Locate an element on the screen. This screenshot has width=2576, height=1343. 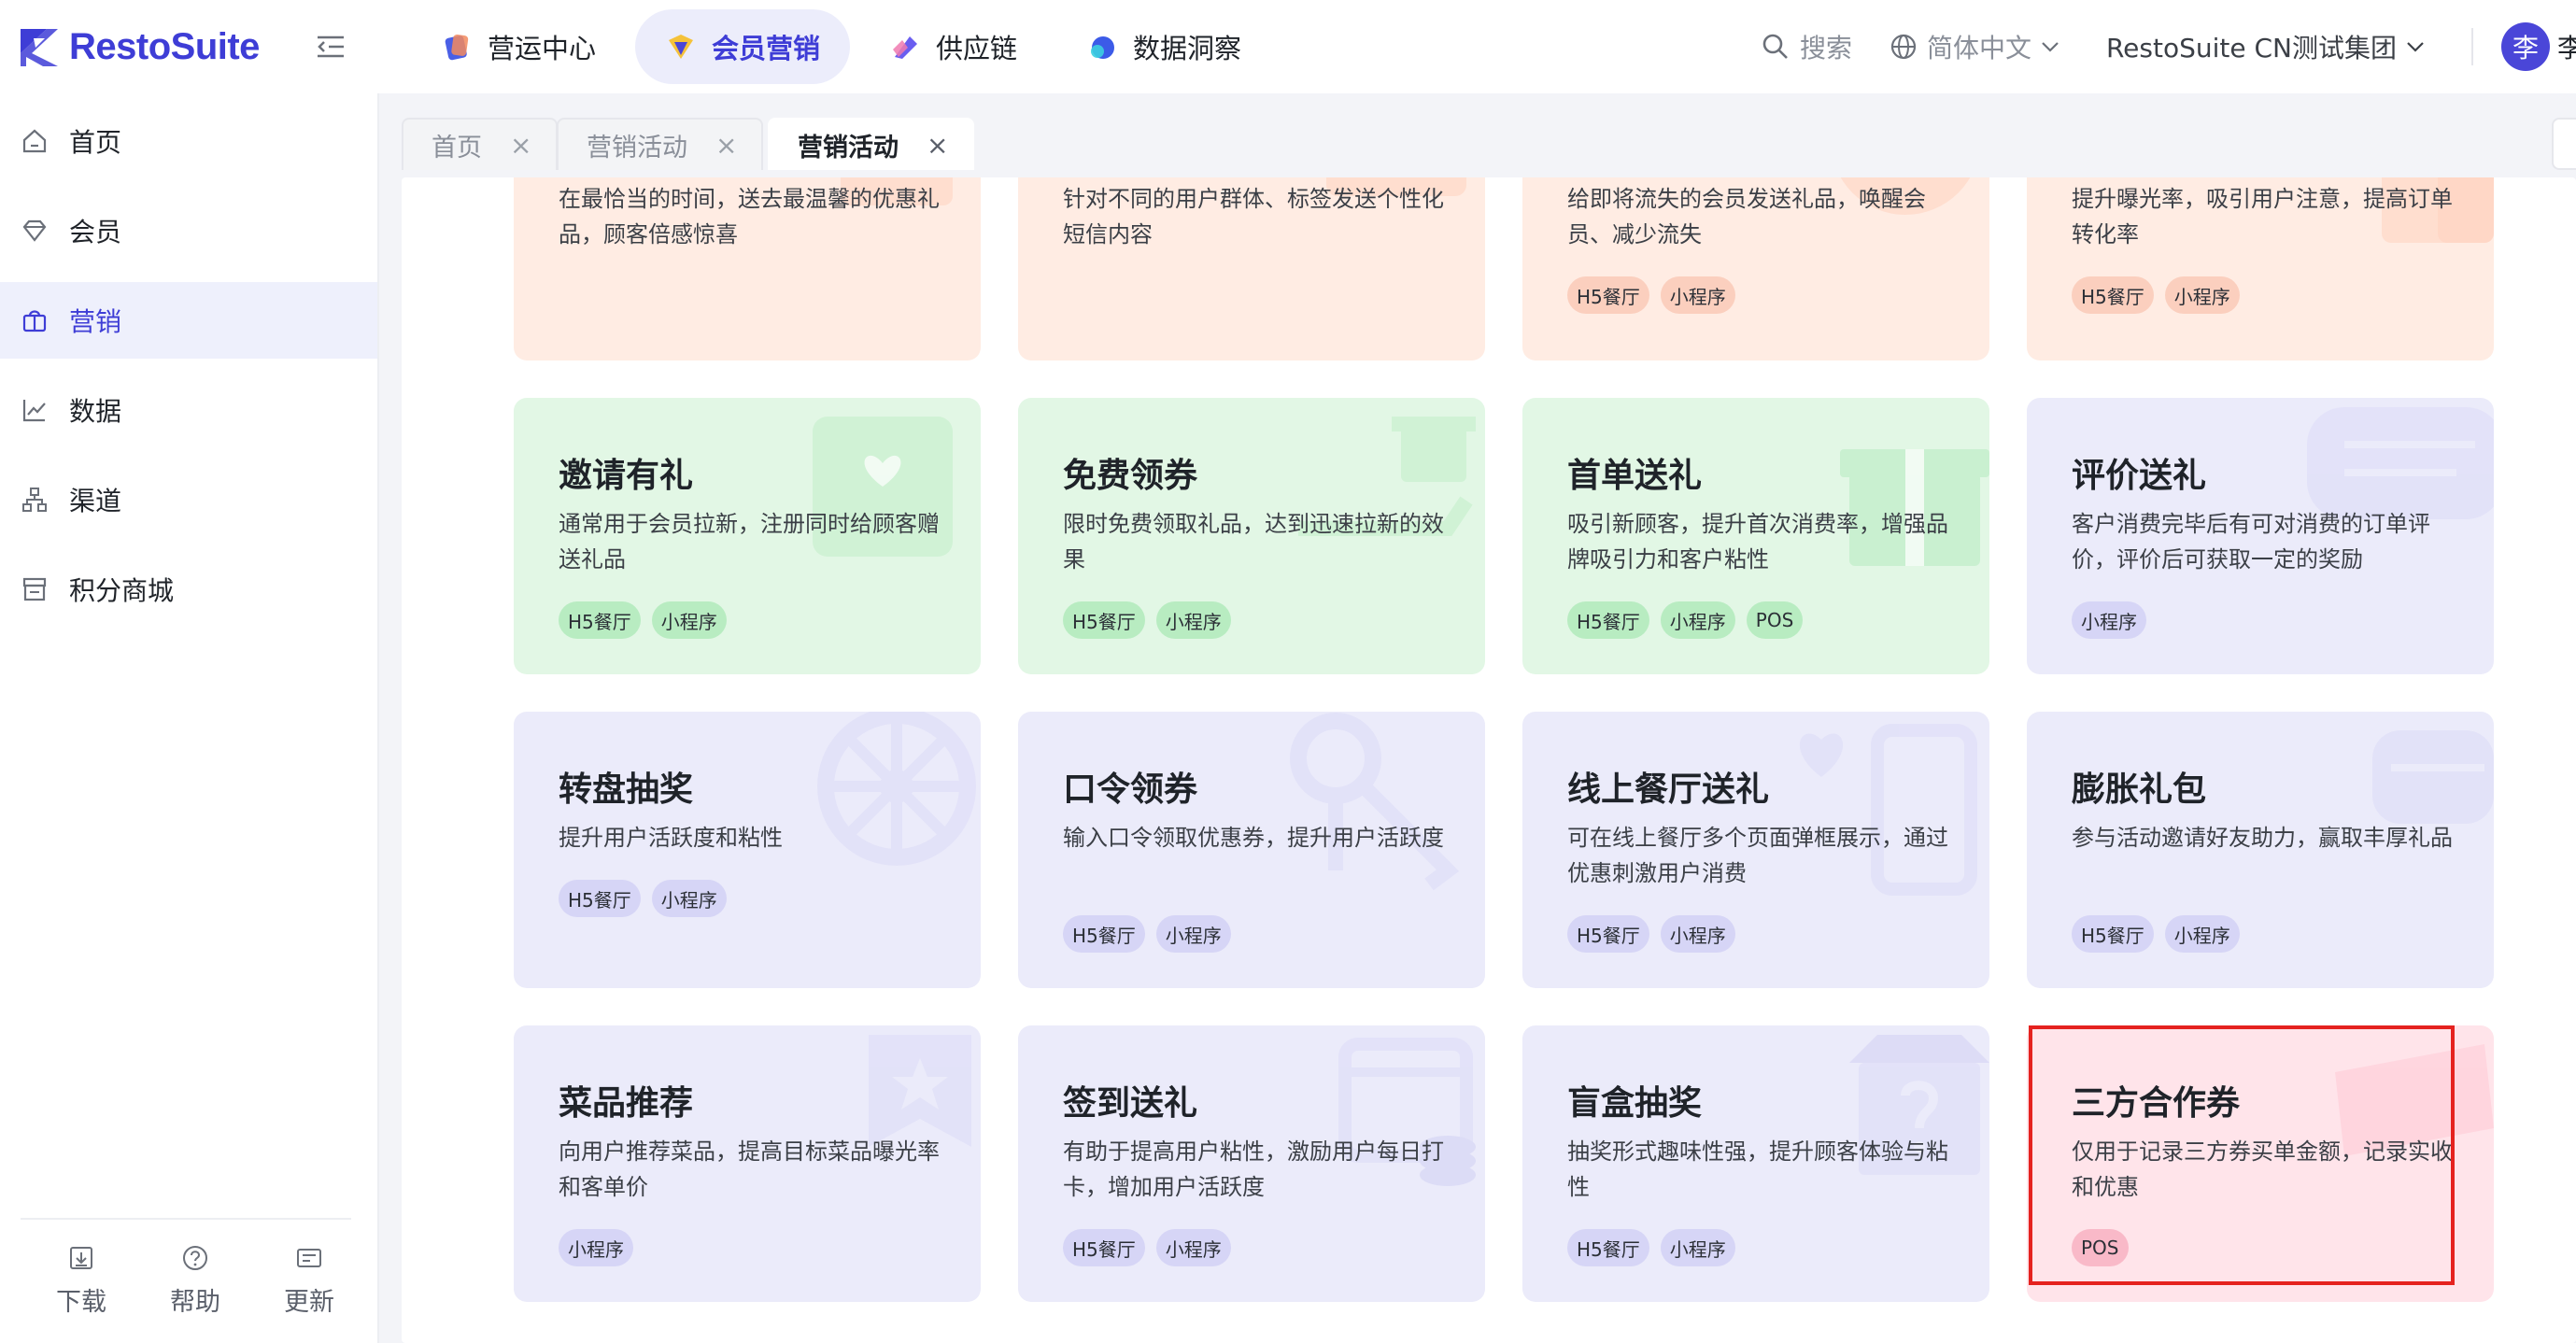
activity-card-wheel: 转盘抽奖 提升用户活跃度和粘性 H5餐厅 小程序 is located at coordinates (747, 850).